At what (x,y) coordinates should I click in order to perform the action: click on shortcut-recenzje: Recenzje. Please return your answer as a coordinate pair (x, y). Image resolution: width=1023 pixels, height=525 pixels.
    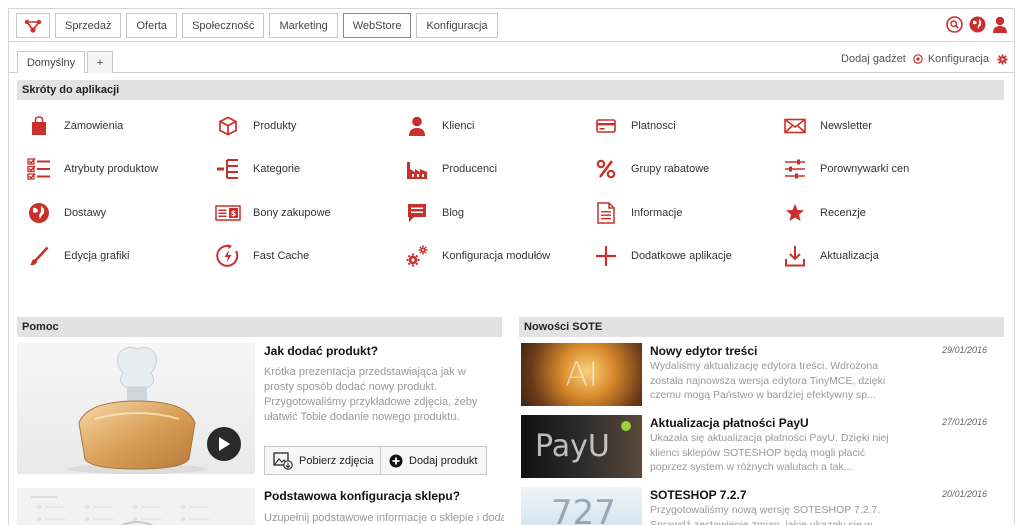
    Looking at the image, I should click on (824, 213).